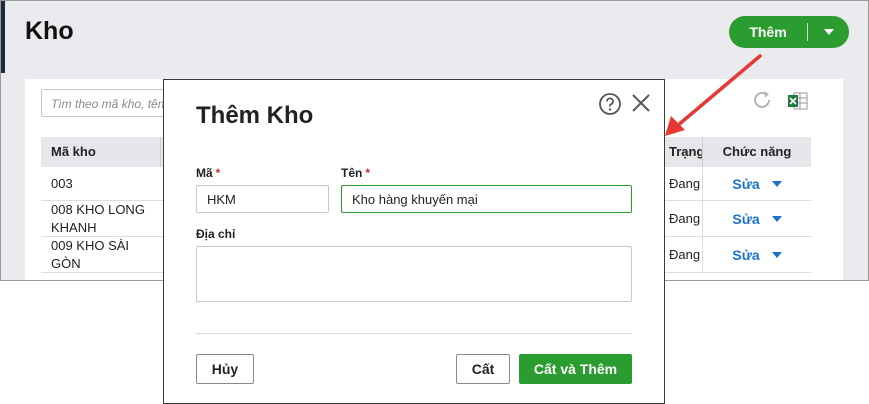 The width and height of the screenshot is (869, 404). Describe the element at coordinates (90, 254) in the screenshot. I see `cell-code: 009 KHO SÀI GÒN` at that location.